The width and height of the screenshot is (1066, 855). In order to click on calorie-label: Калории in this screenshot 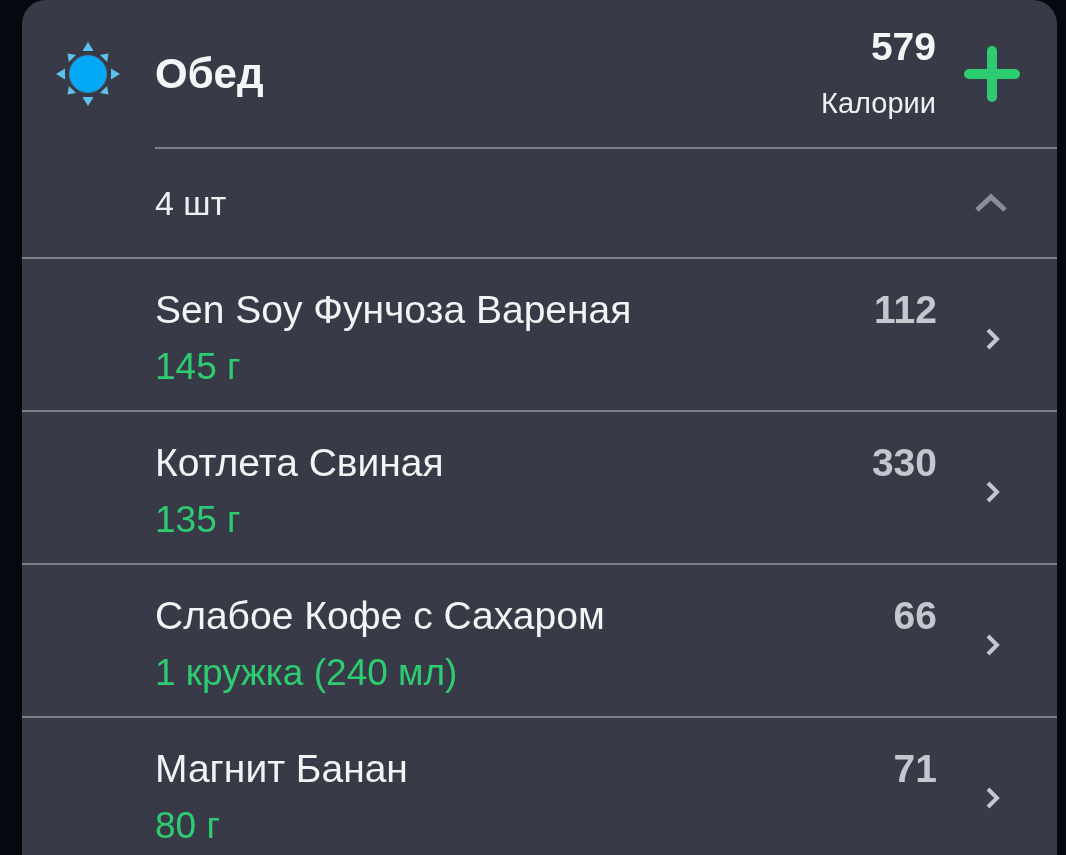, I will do `click(878, 103)`.